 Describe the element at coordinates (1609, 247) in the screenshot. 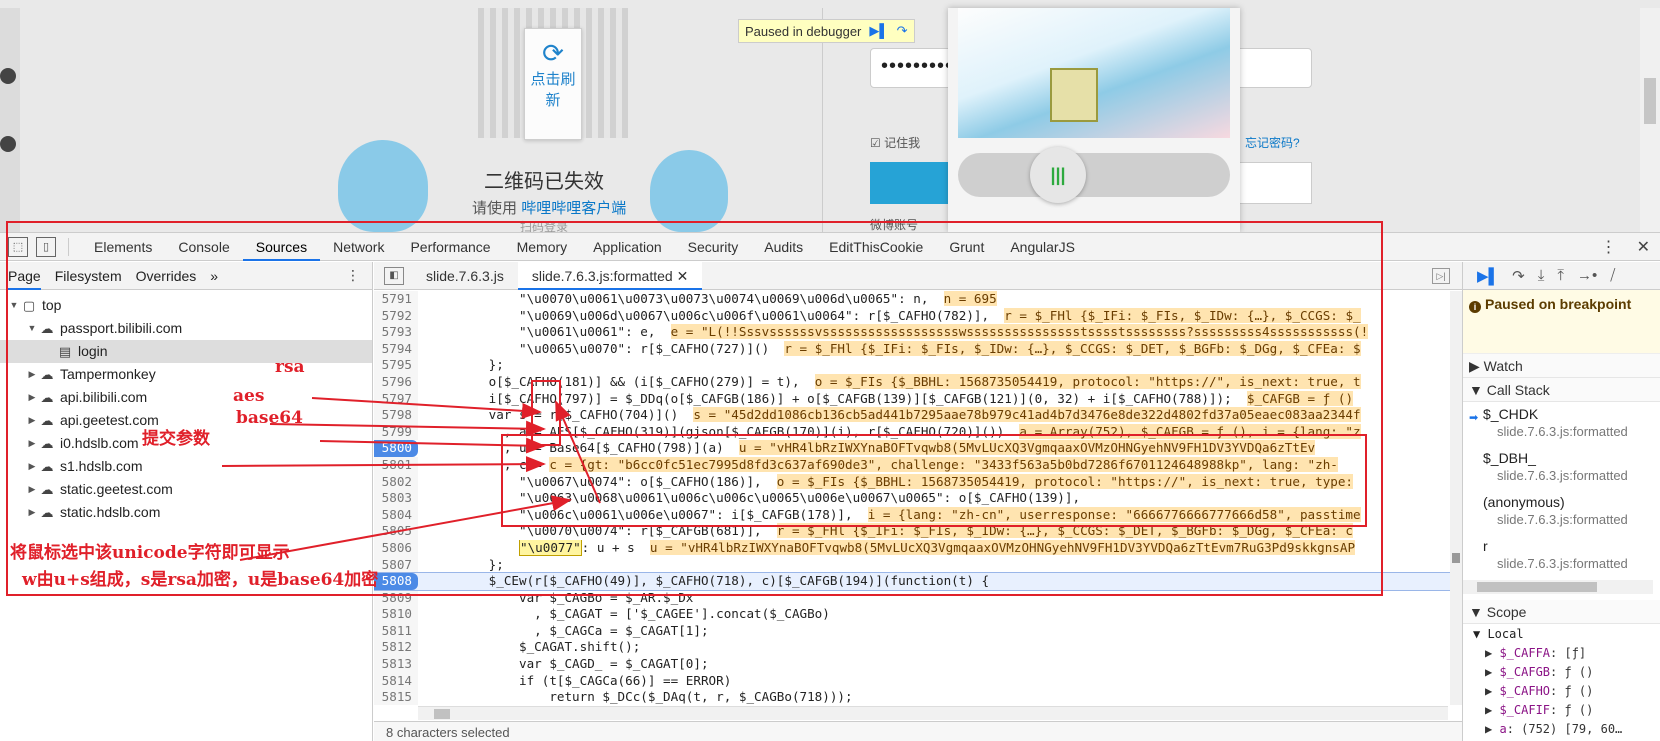

I see `more-options-icon: ⋮` at that location.